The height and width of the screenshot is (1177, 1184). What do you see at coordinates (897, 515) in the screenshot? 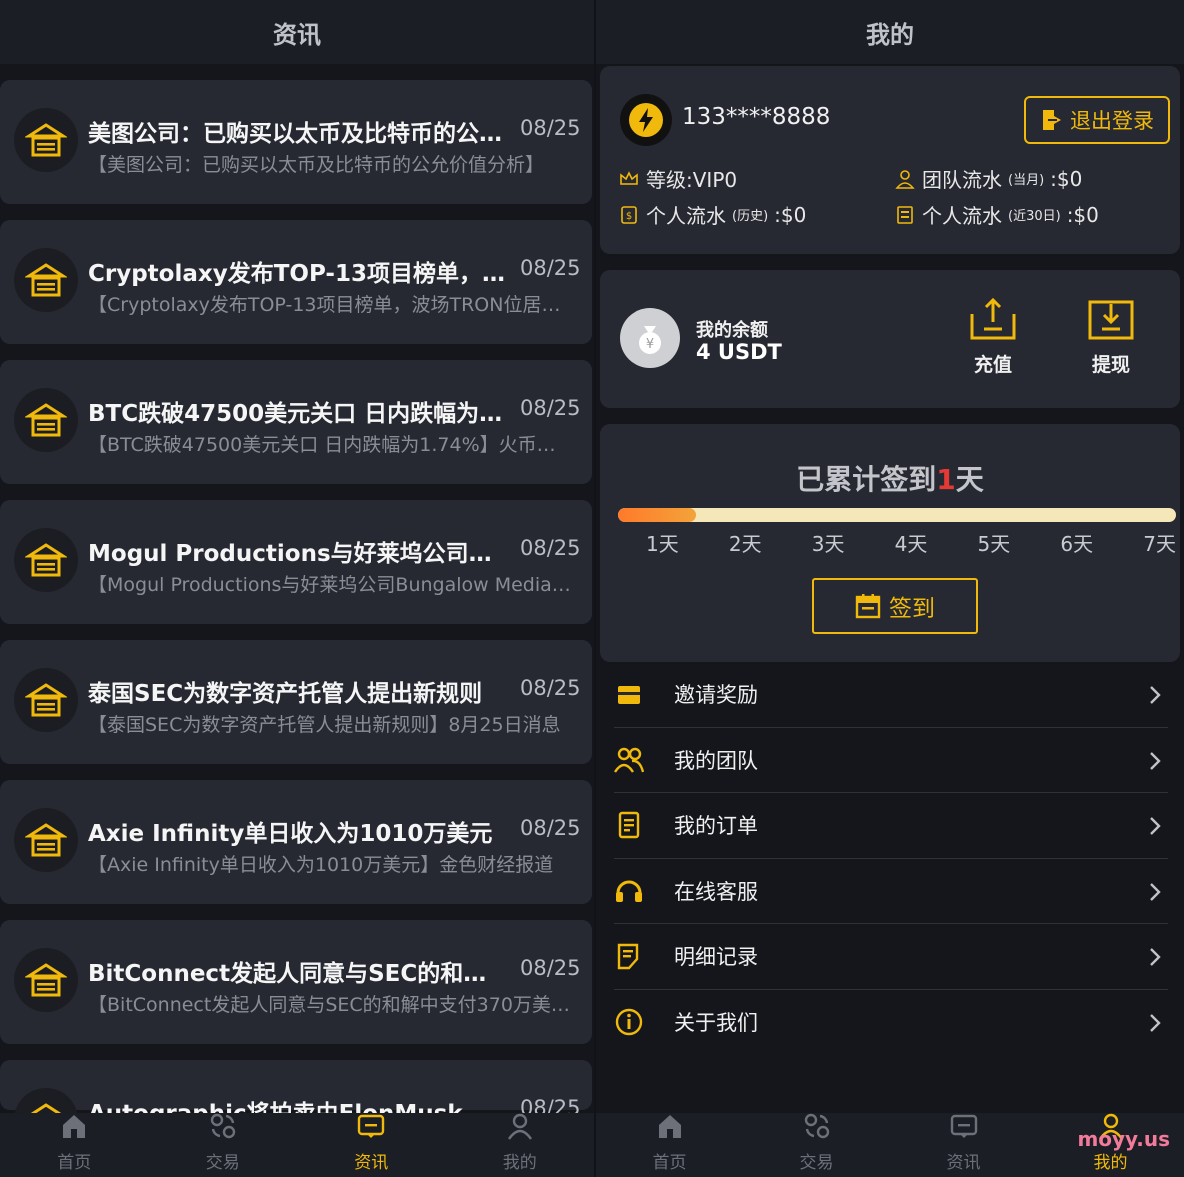
I see `checkin-progress-bar` at bounding box center [897, 515].